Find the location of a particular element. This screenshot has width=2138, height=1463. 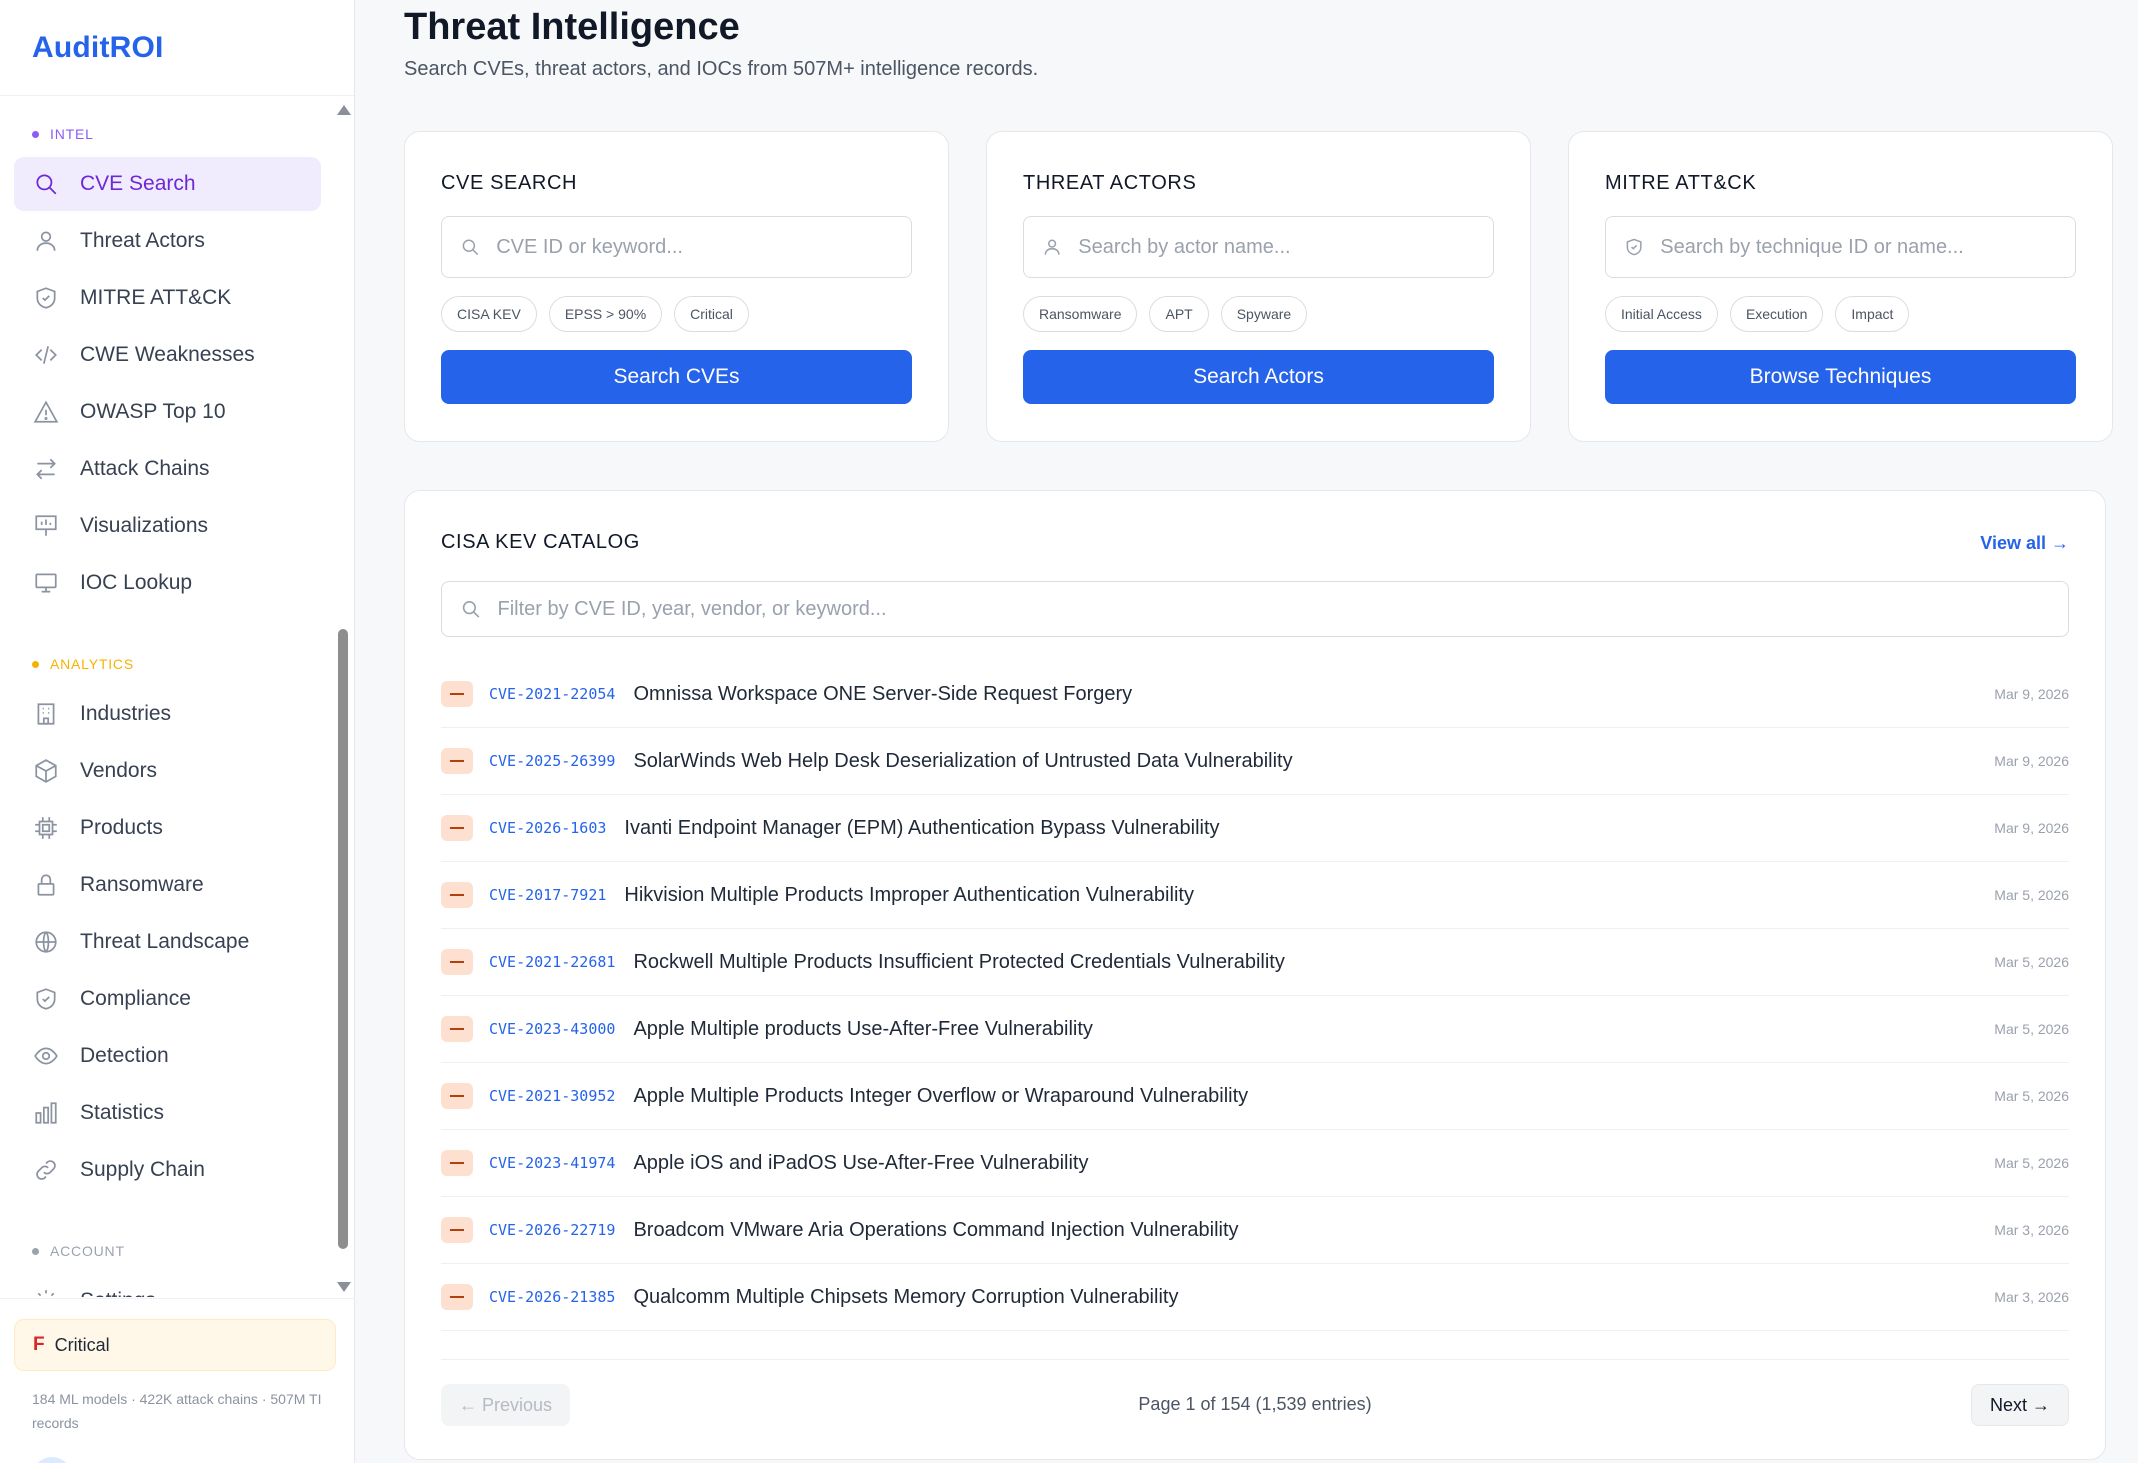

security-grade-card: F Critical is located at coordinates (175, 1345).